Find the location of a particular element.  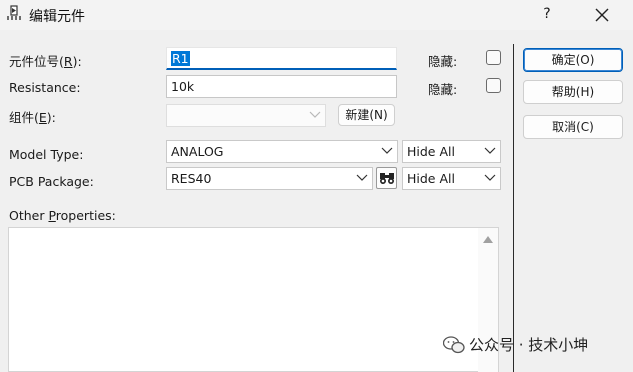

resistance-input: 10k is located at coordinates (281, 86).